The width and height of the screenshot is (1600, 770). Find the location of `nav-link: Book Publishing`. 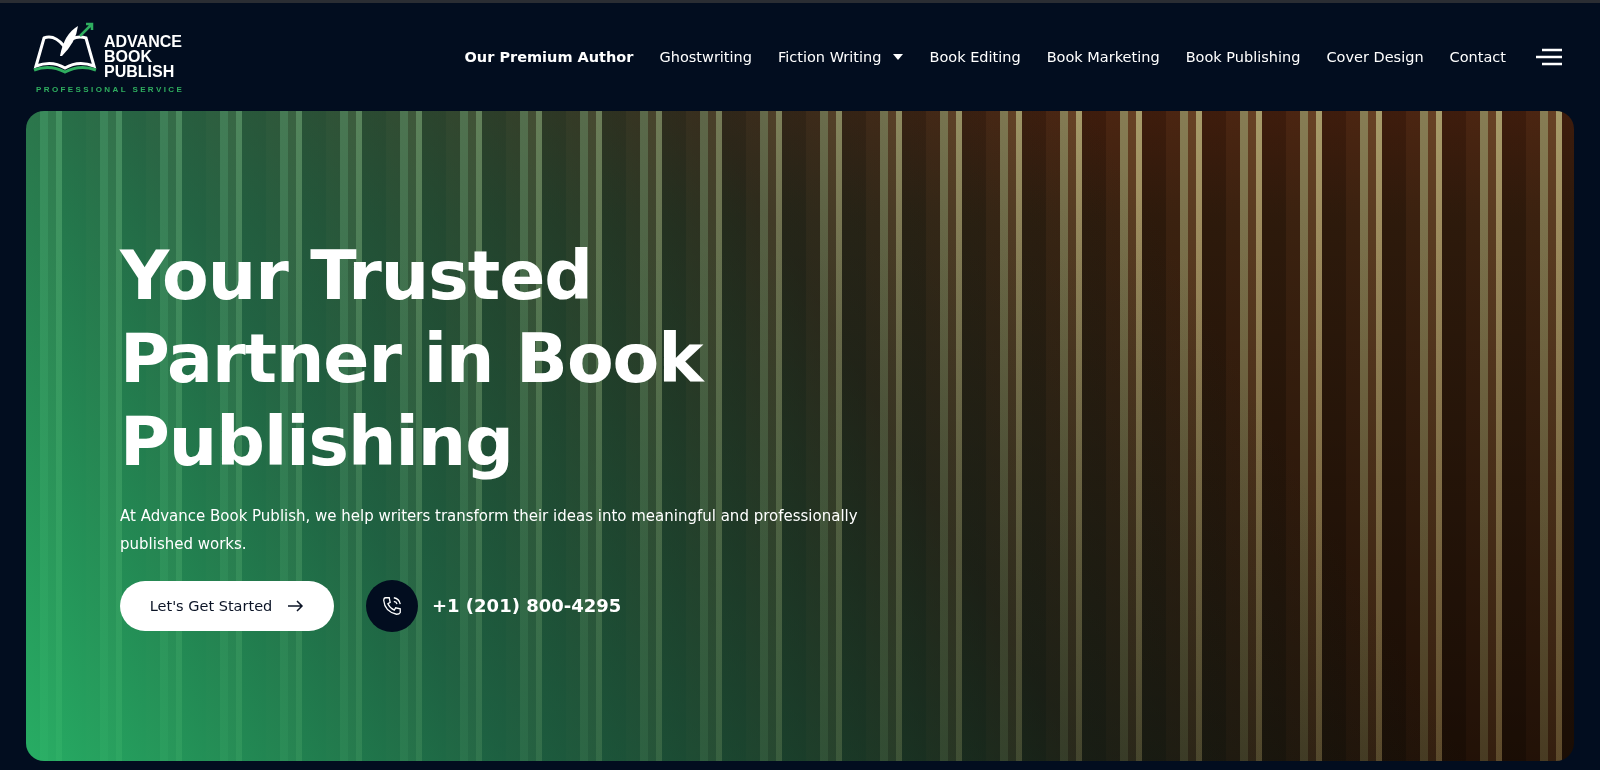

nav-link: Book Publishing is located at coordinates (1243, 57).